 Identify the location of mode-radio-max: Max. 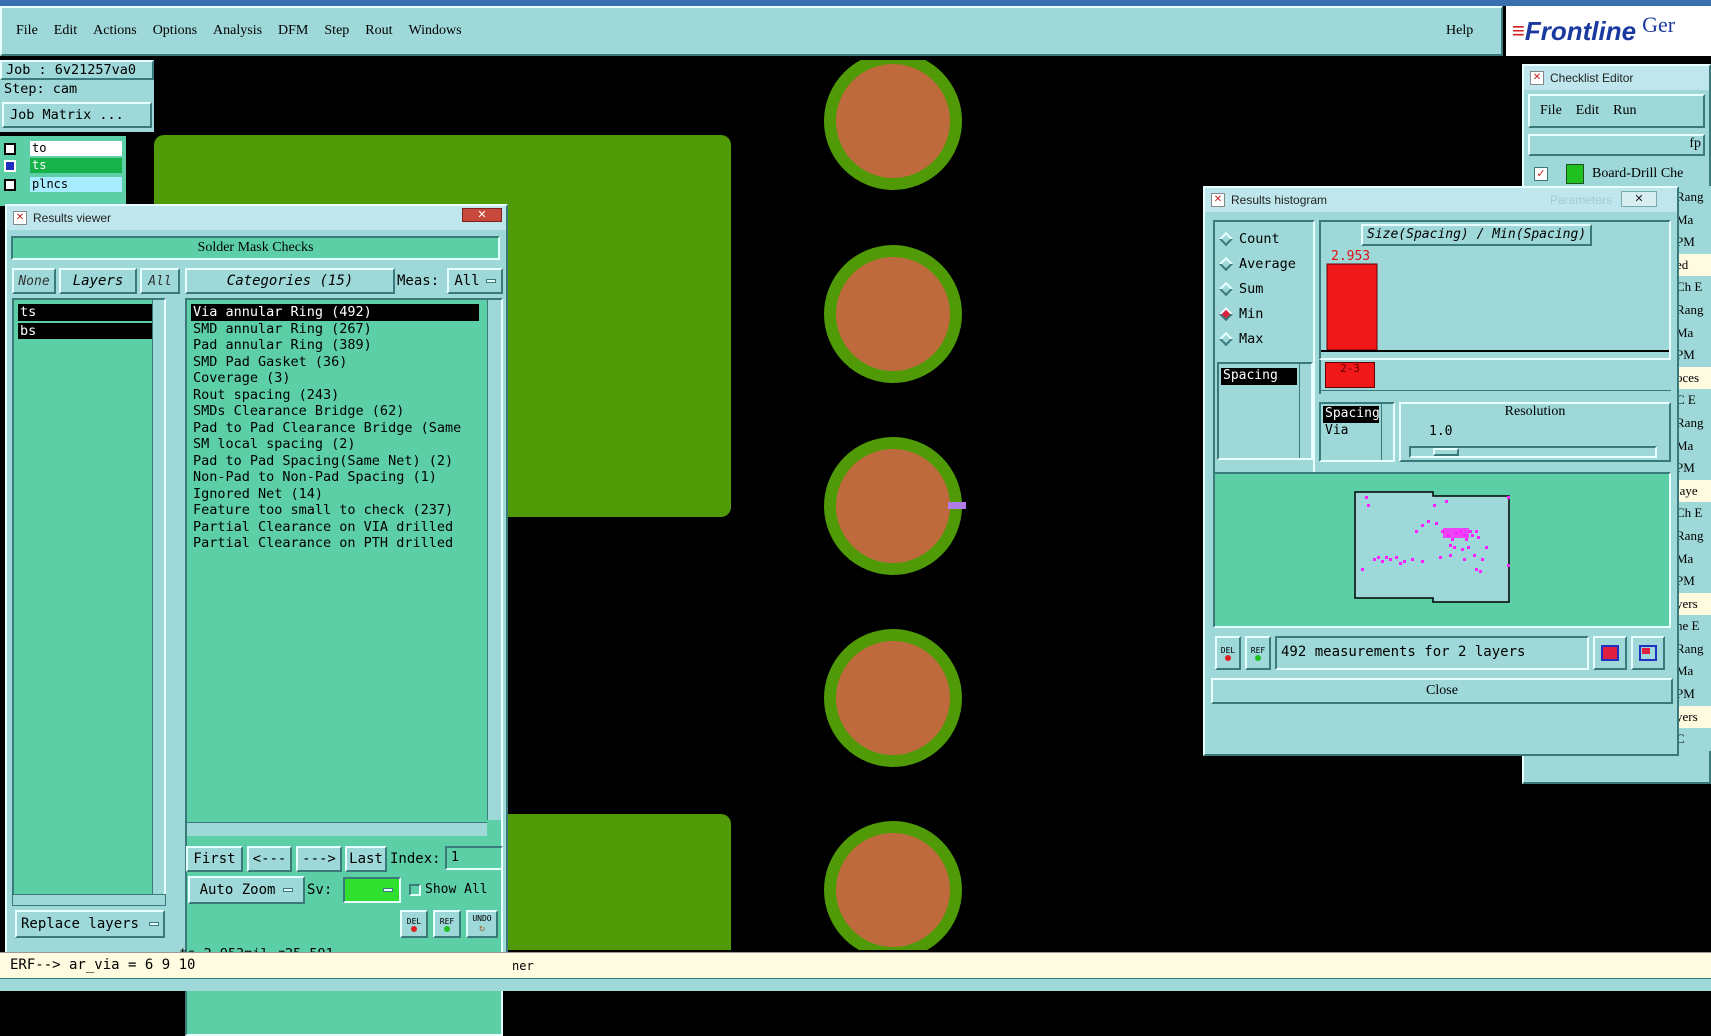
(1265, 338).